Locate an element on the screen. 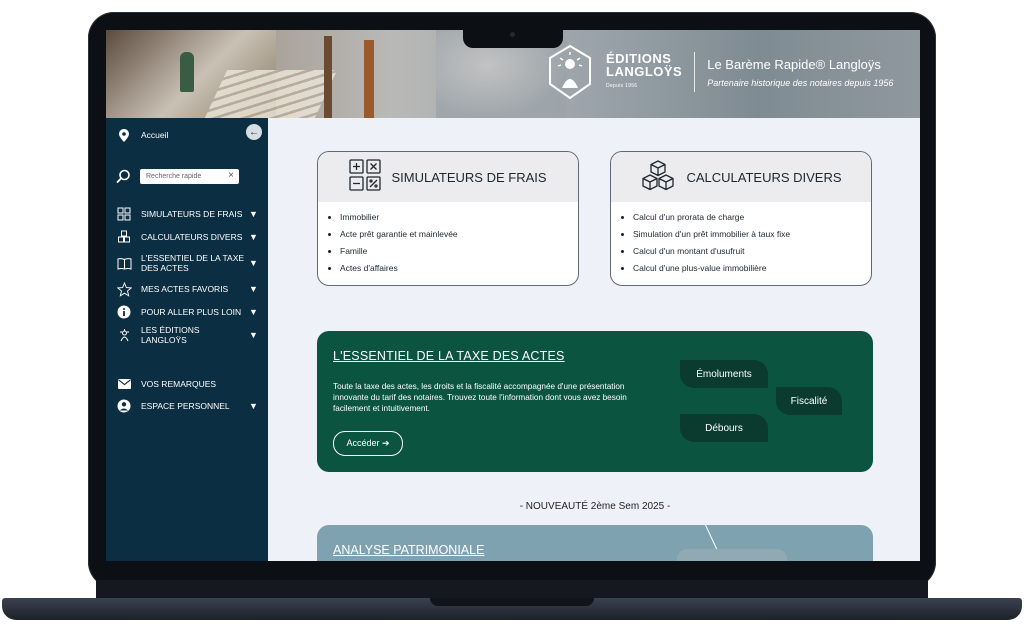  sidebar-item-plus-loin: POUR ALLER PLUS LOIN ▼ is located at coordinates (187, 312).